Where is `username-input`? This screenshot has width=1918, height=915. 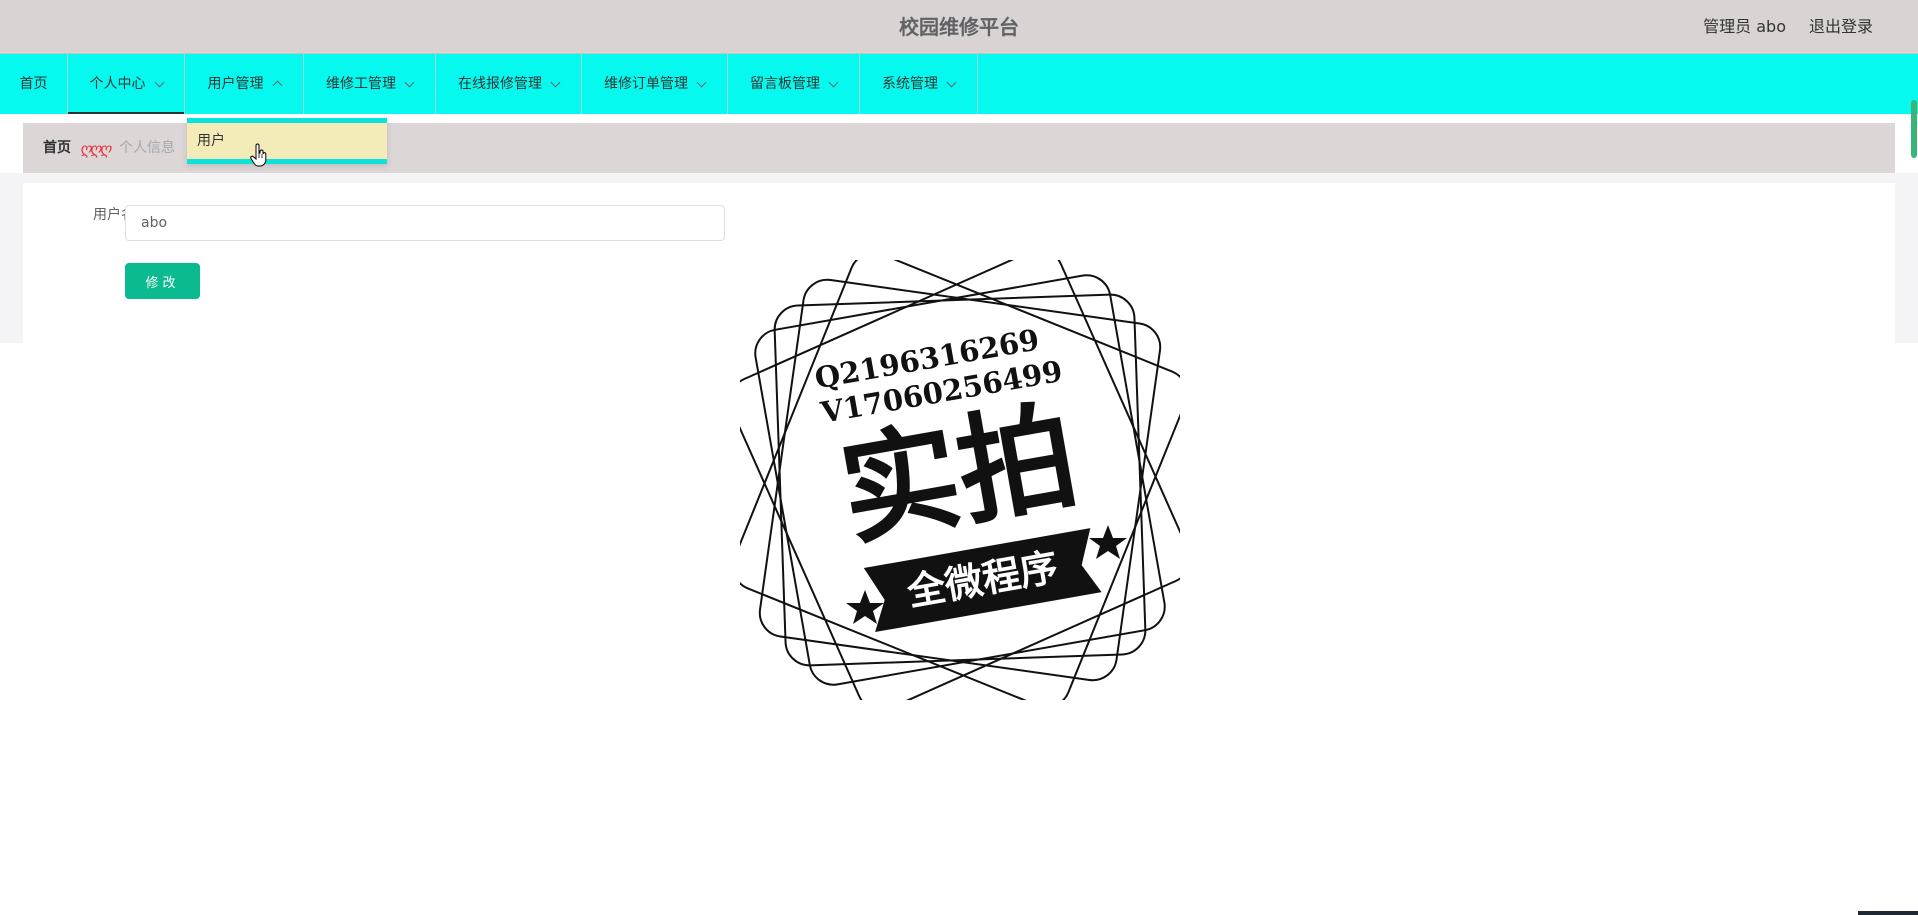
username-input is located at coordinates (425, 223).